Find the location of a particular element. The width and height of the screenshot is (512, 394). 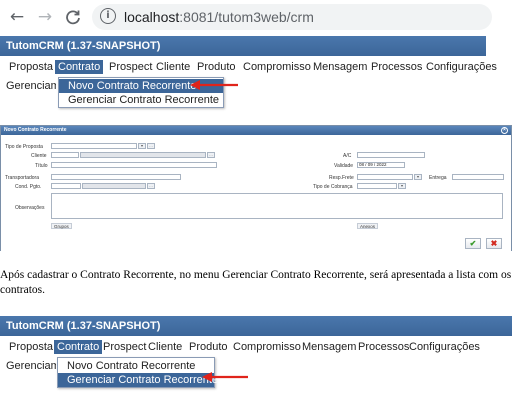

url-path: :8081/tutom3web/crm is located at coordinates (246, 17).